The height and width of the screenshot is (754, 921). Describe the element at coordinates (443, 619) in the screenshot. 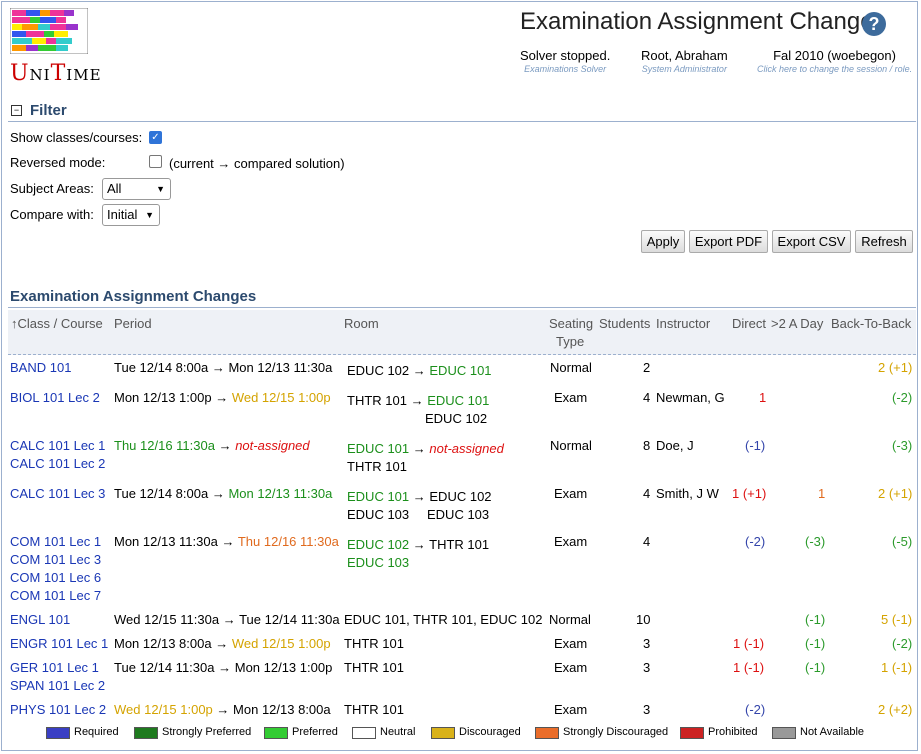

I see `room-change: EDUC 101, THTR 101, EDUC 102` at that location.